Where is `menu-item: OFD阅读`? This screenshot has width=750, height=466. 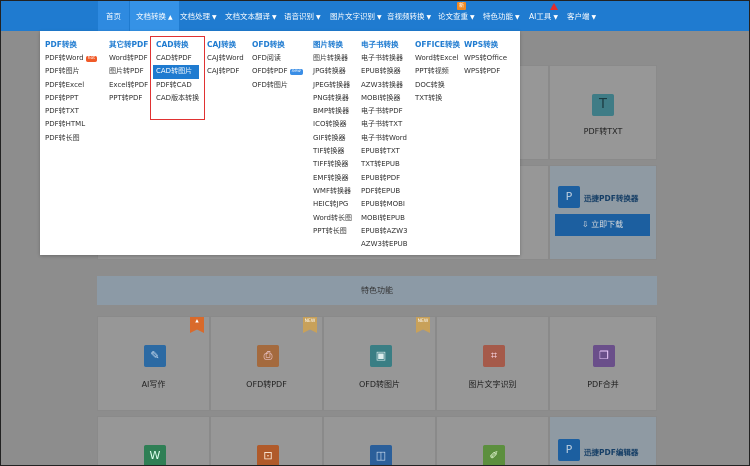
menu-item: OFD阅读 is located at coordinates (277, 58).